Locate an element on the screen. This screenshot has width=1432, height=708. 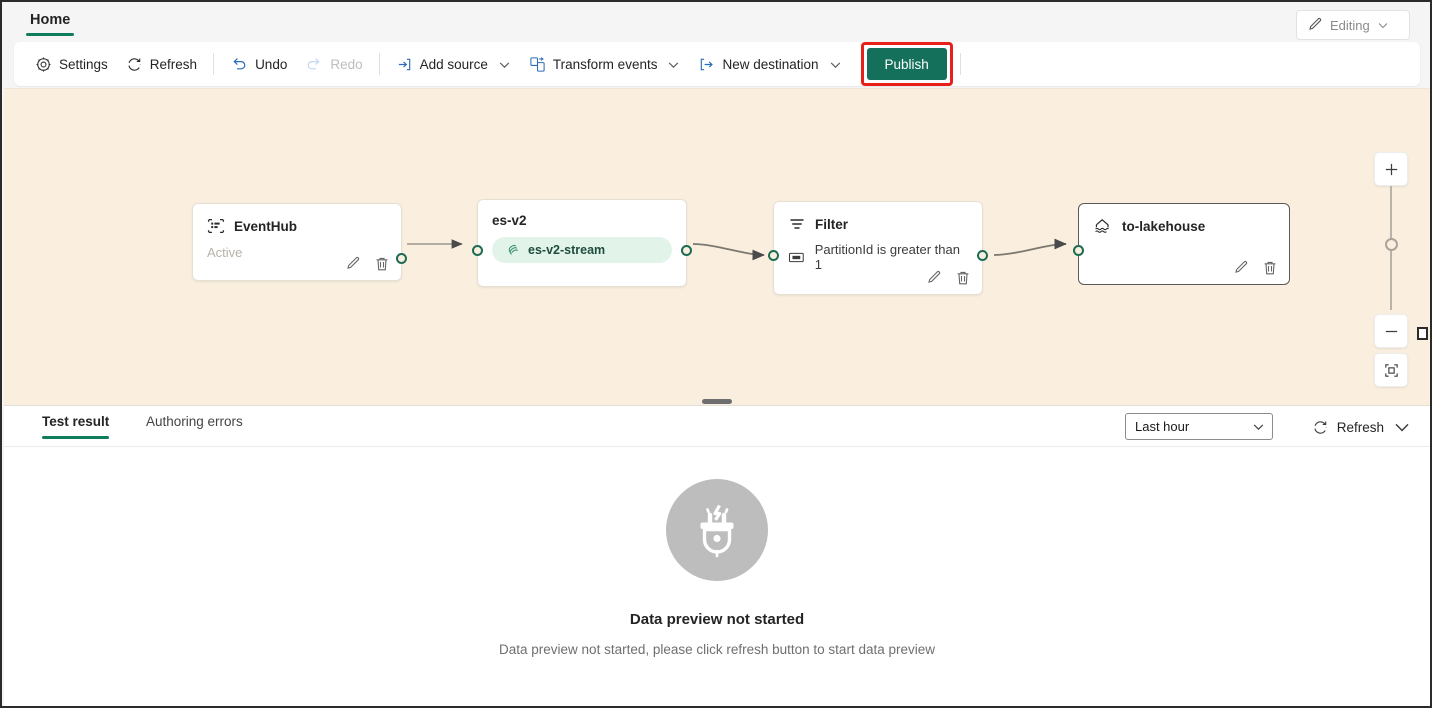
undo-button: Undo is located at coordinates (258, 64).